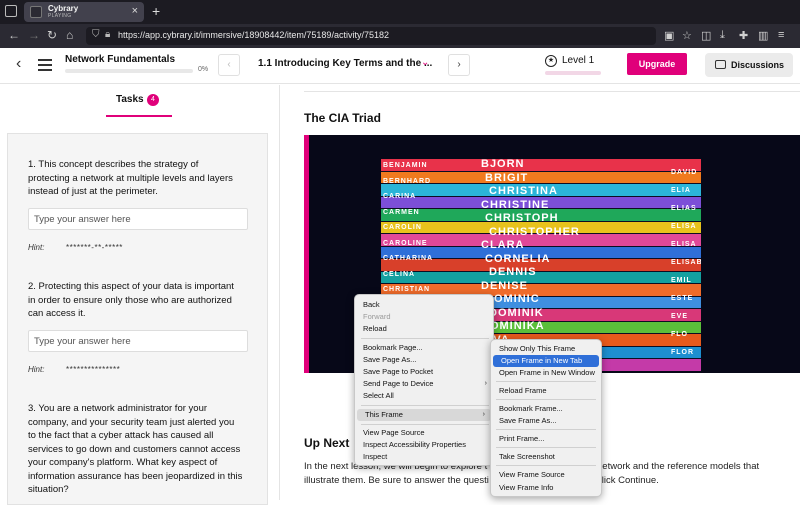 The image size is (800, 505). What do you see at coordinates (93, 369) in the screenshot?
I see `hint-value-2: ***************` at bounding box center [93, 369].